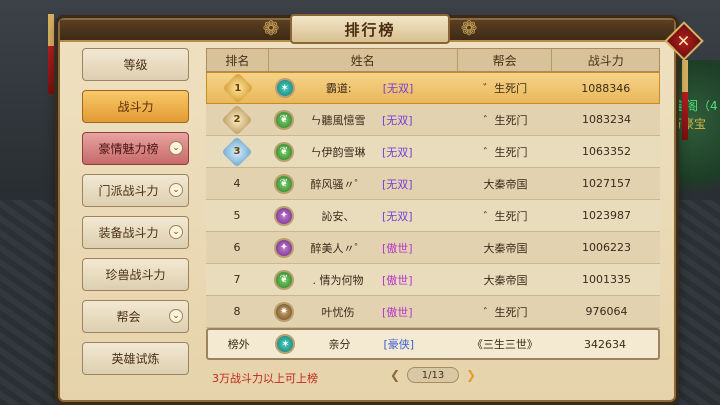  I want to click on header-rank: 排名, so click(238, 60).